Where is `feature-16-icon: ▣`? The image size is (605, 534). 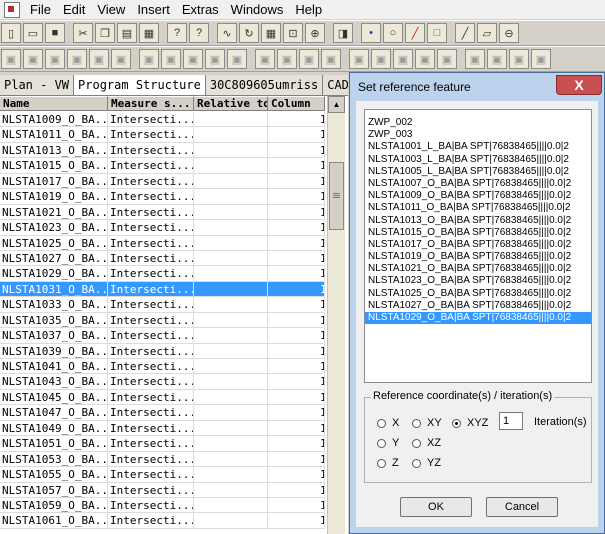 feature-16-icon: ▣ is located at coordinates (359, 59).